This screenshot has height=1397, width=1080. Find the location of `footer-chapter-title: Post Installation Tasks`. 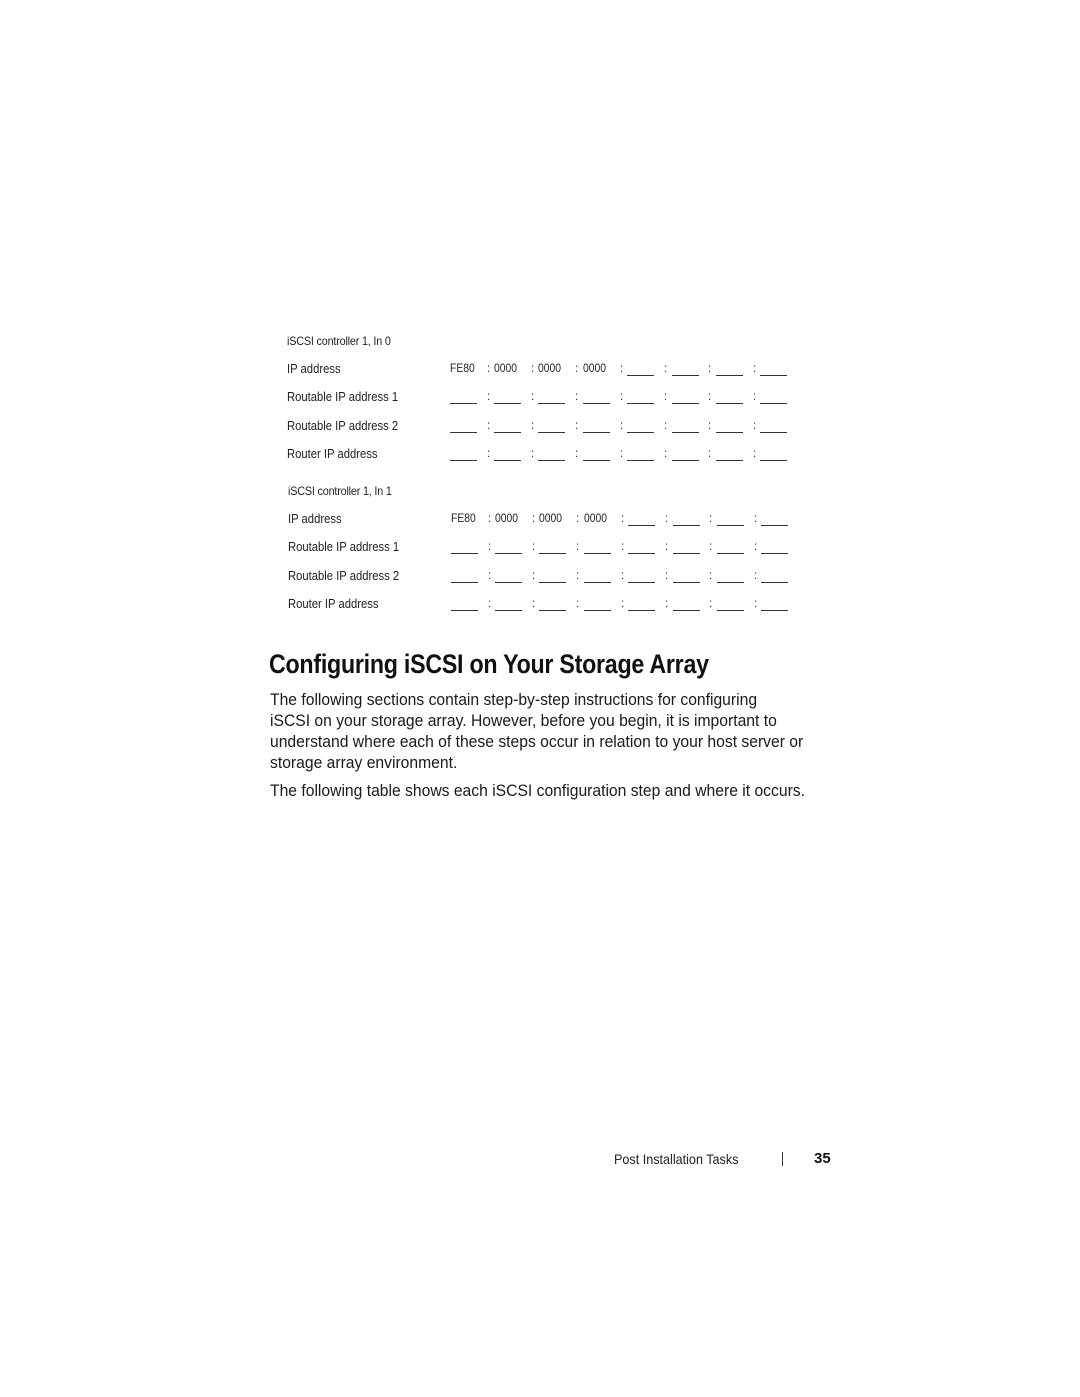

footer-chapter-title: Post Installation Tasks is located at coordinates (676, 1159).